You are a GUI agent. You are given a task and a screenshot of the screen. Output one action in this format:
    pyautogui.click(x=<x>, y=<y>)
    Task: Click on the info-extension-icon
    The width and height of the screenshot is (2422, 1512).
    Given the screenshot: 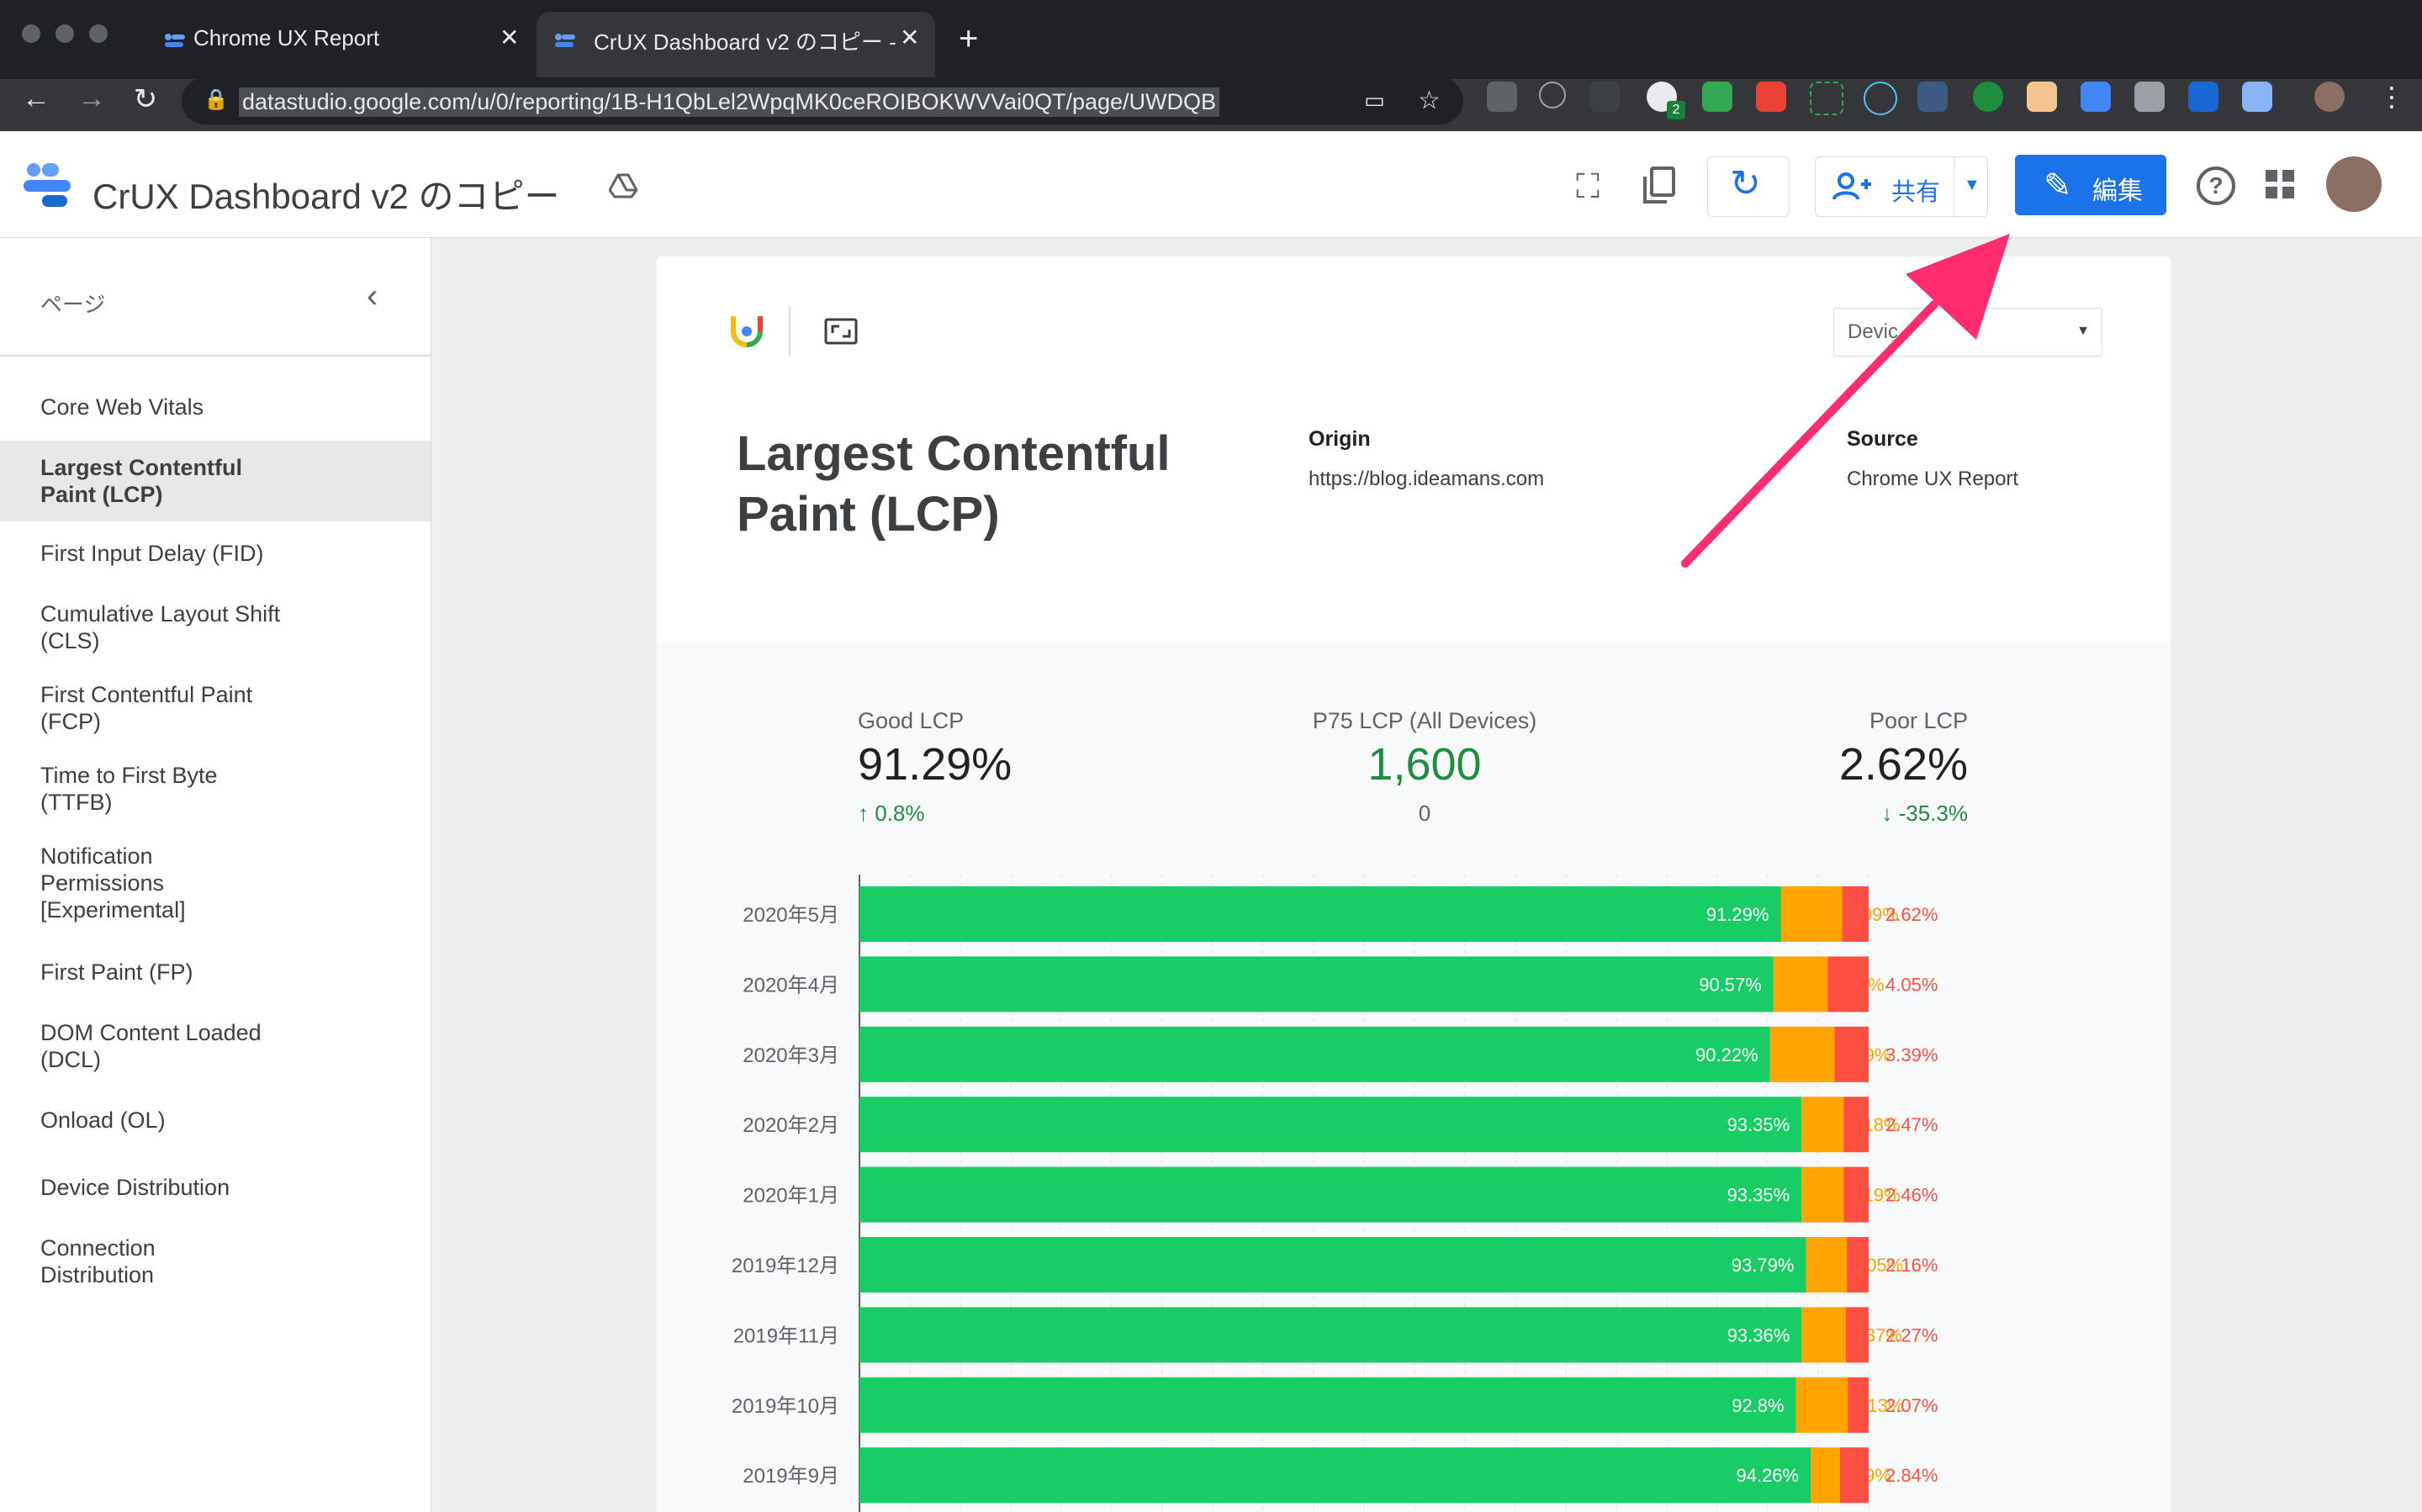 What is the action you would take?
    pyautogui.click(x=1552, y=95)
    